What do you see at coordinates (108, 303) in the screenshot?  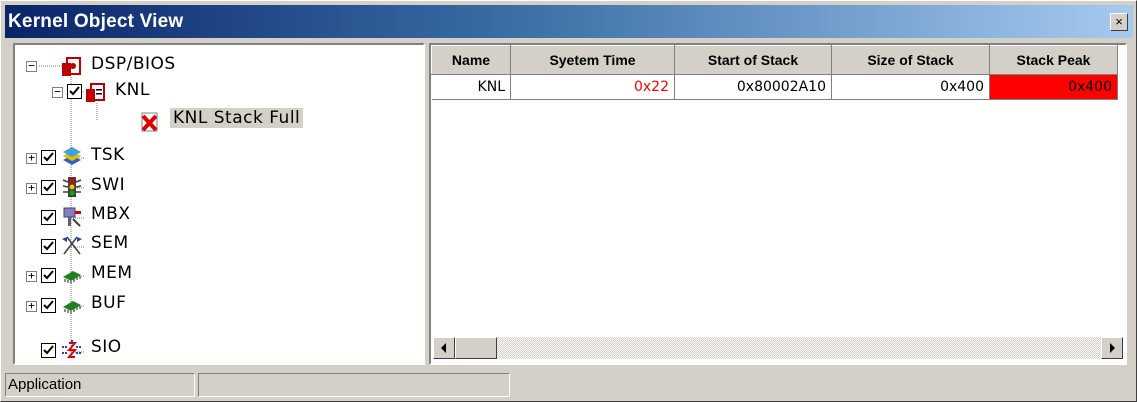 I see `buf-label: BUF` at bounding box center [108, 303].